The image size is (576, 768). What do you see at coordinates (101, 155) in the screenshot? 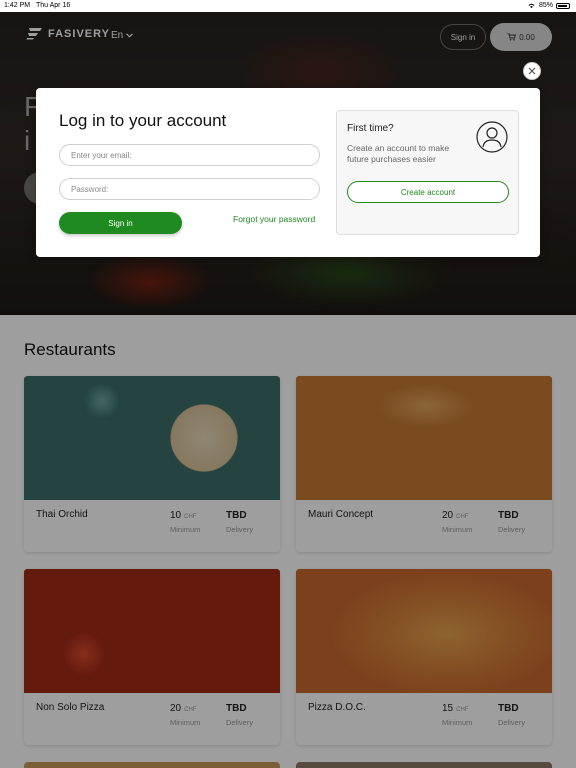
I see `email-placeholder: Enter your email:` at bounding box center [101, 155].